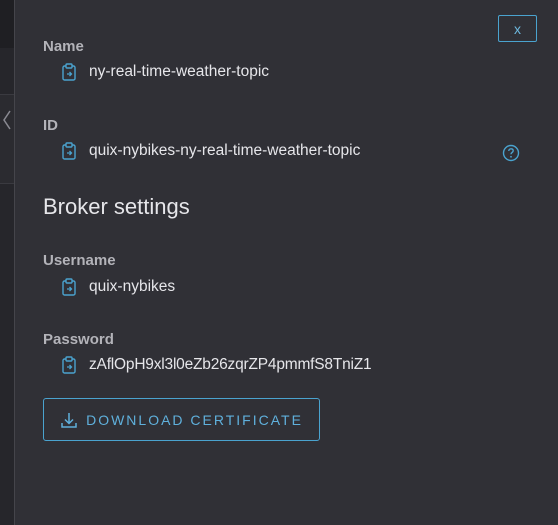 The width and height of the screenshot is (558, 525). What do you see at coordinates (225, 150) in the screenshot?
I see `id-value: quix-nybikes-ny-real-time-weather-topic` at bounding box center [225, 150].